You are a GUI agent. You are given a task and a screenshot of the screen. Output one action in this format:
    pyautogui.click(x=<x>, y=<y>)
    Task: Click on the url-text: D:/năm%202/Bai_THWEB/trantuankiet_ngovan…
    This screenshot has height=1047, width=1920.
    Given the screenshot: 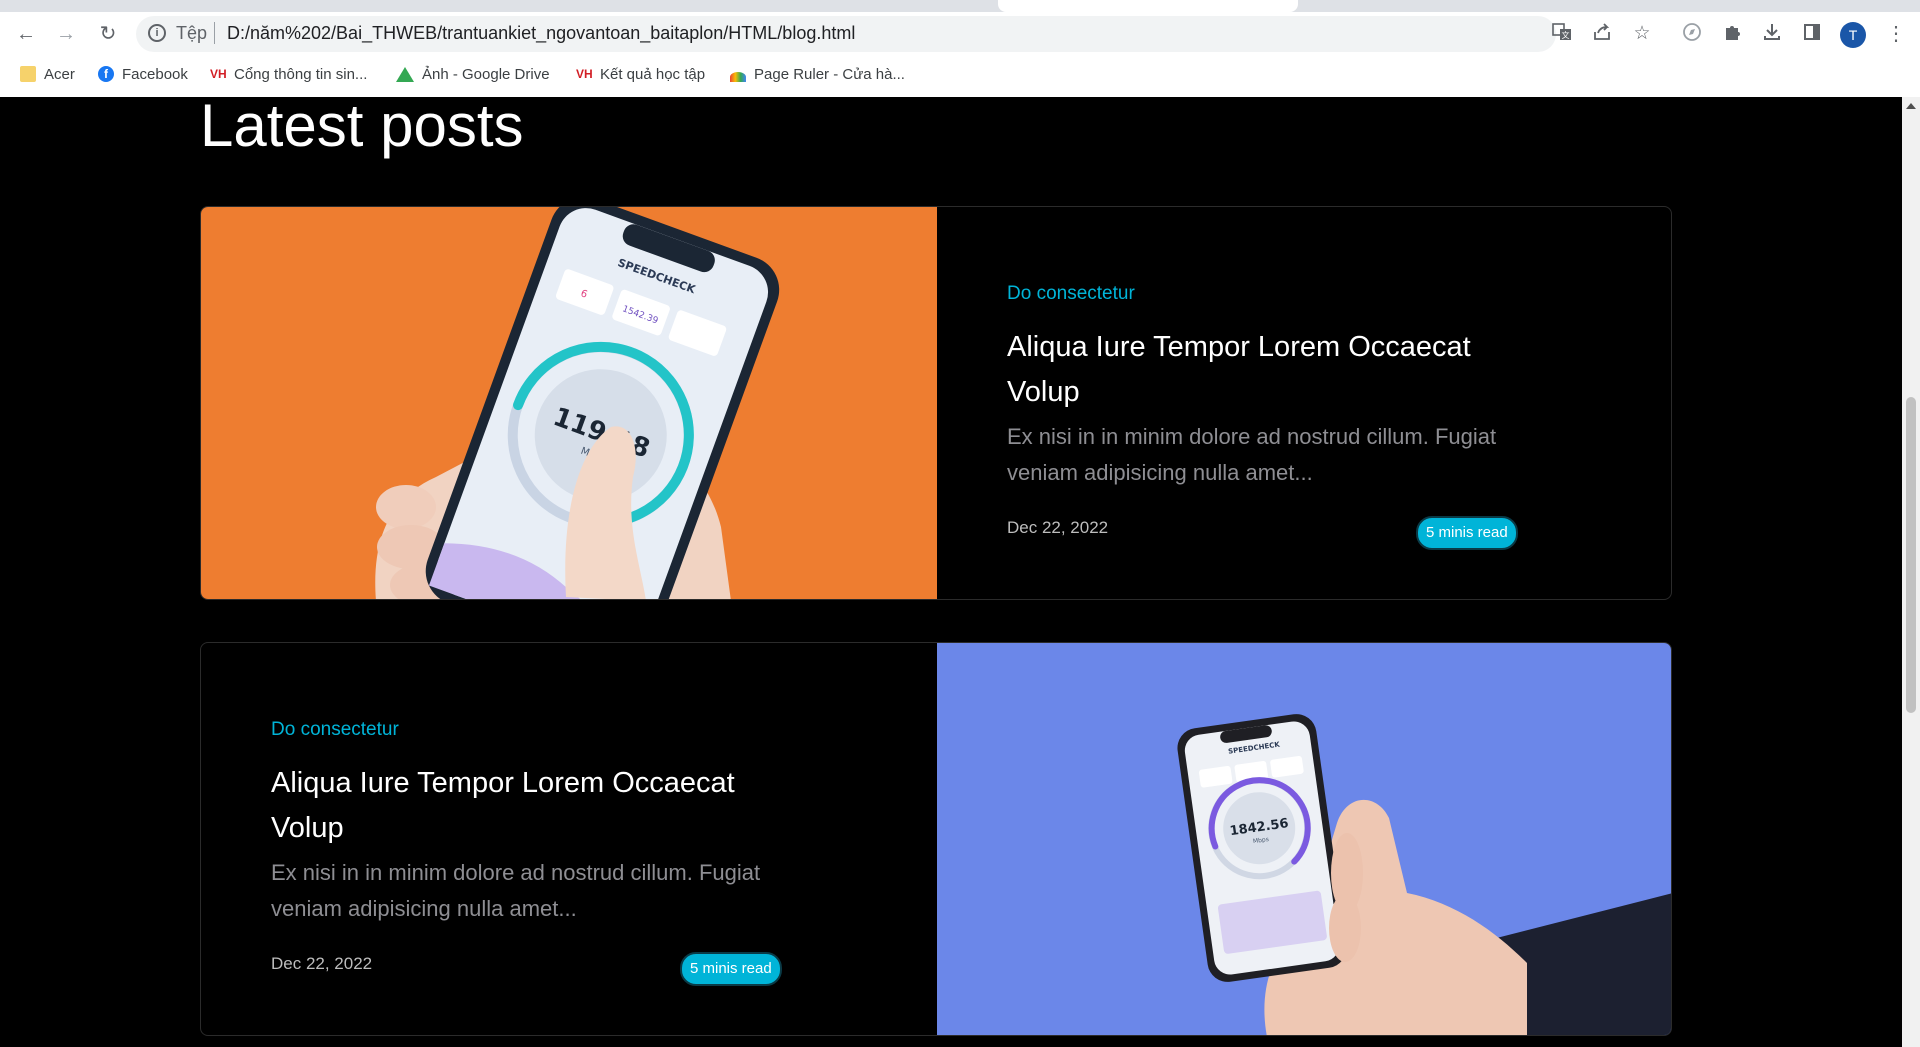 What is the action you would take?
    pyautogui.click(x=541, y=33)
    